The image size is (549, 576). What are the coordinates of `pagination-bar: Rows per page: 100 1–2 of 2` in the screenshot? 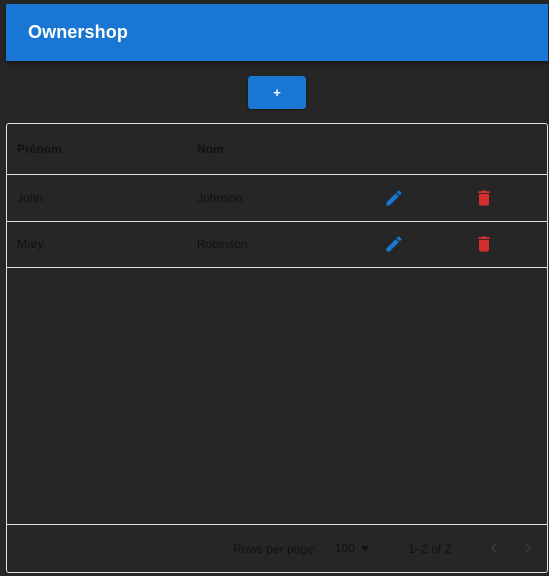 It's located at (277, 548).